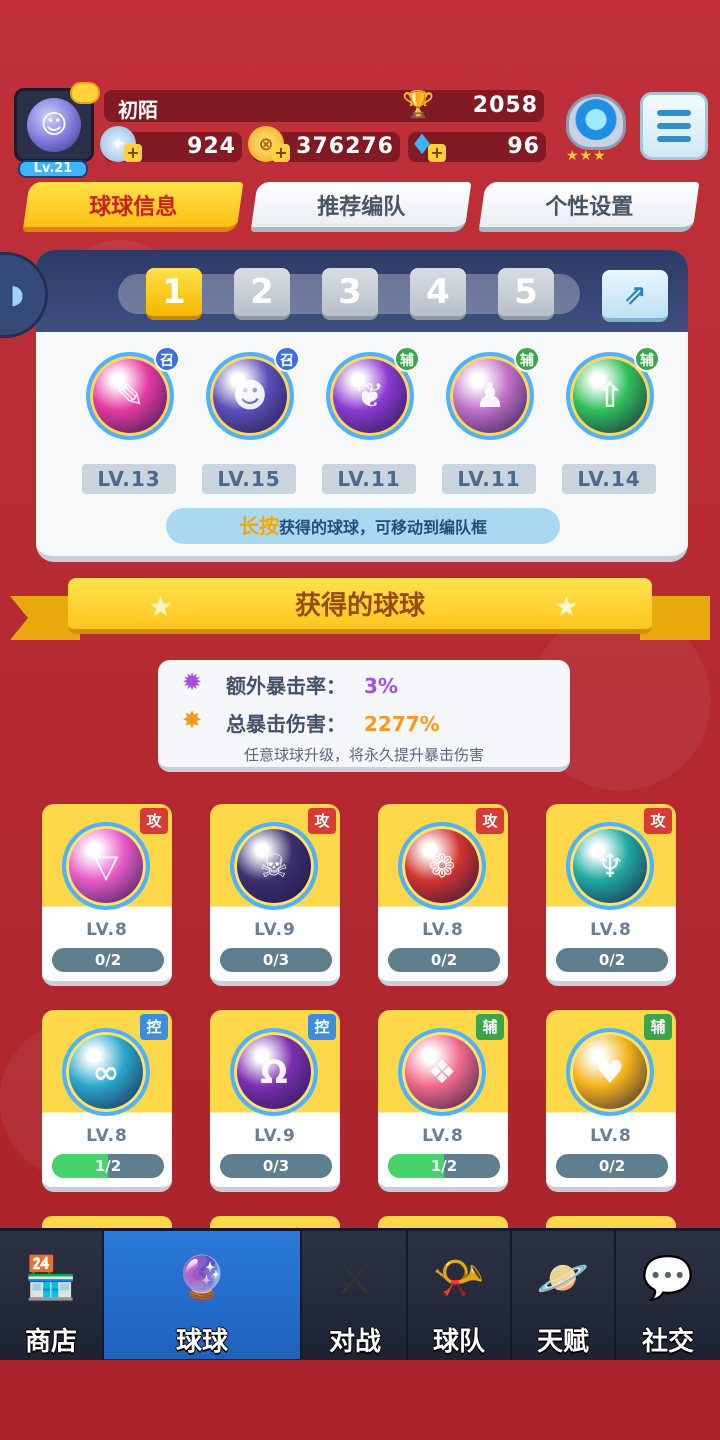 This screenshot has height=1440, width=720. I want to click on energy-bar: ✦ + 924, so click(171, 144).